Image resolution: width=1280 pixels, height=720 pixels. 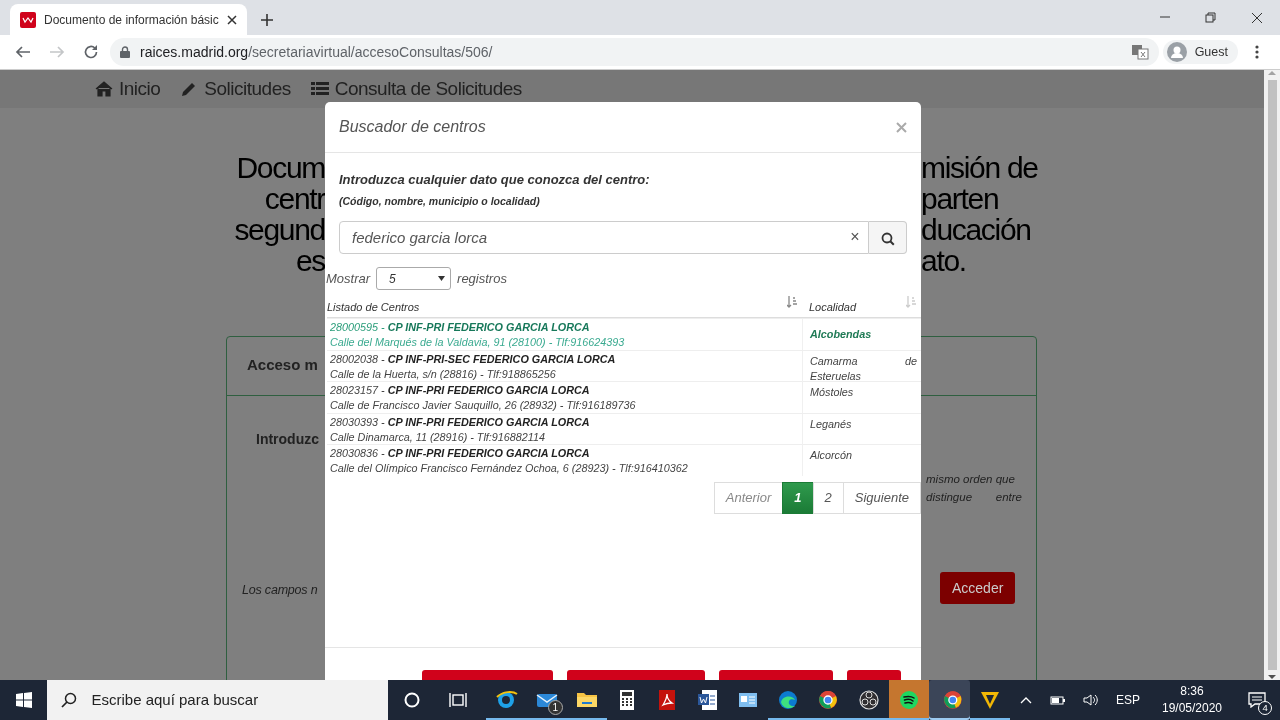 I want to click on browser-tab: Documento de información básic, so click(x=128, y=19).